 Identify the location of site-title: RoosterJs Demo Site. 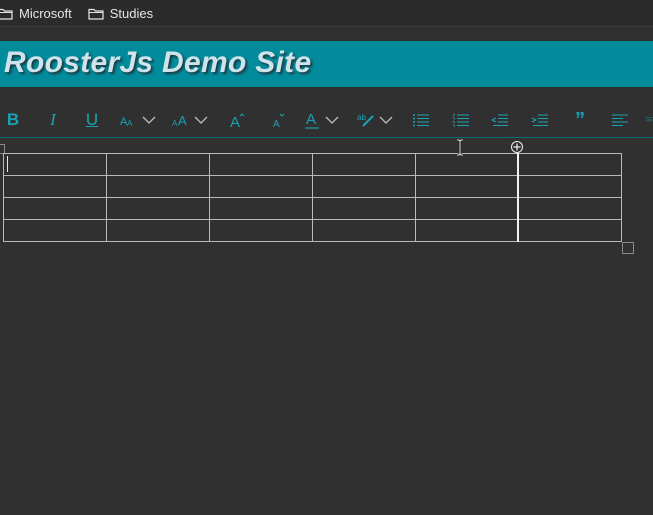
(158, 62).